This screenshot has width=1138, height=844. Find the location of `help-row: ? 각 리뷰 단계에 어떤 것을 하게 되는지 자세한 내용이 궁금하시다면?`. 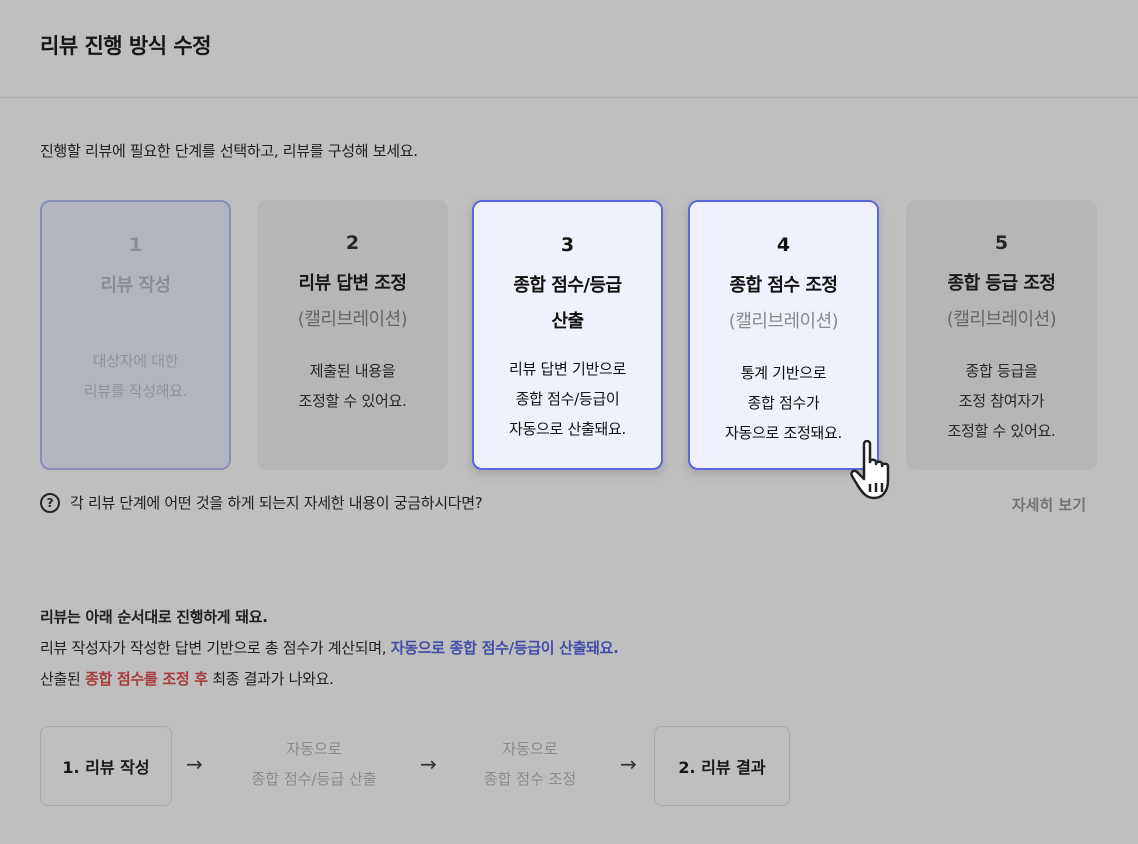

help-row: ? 각 리뷰 단계에 어떤 것을 하게 되는지 자세한 내용이 궁금하시다면? is located at coordinates (261, 502).